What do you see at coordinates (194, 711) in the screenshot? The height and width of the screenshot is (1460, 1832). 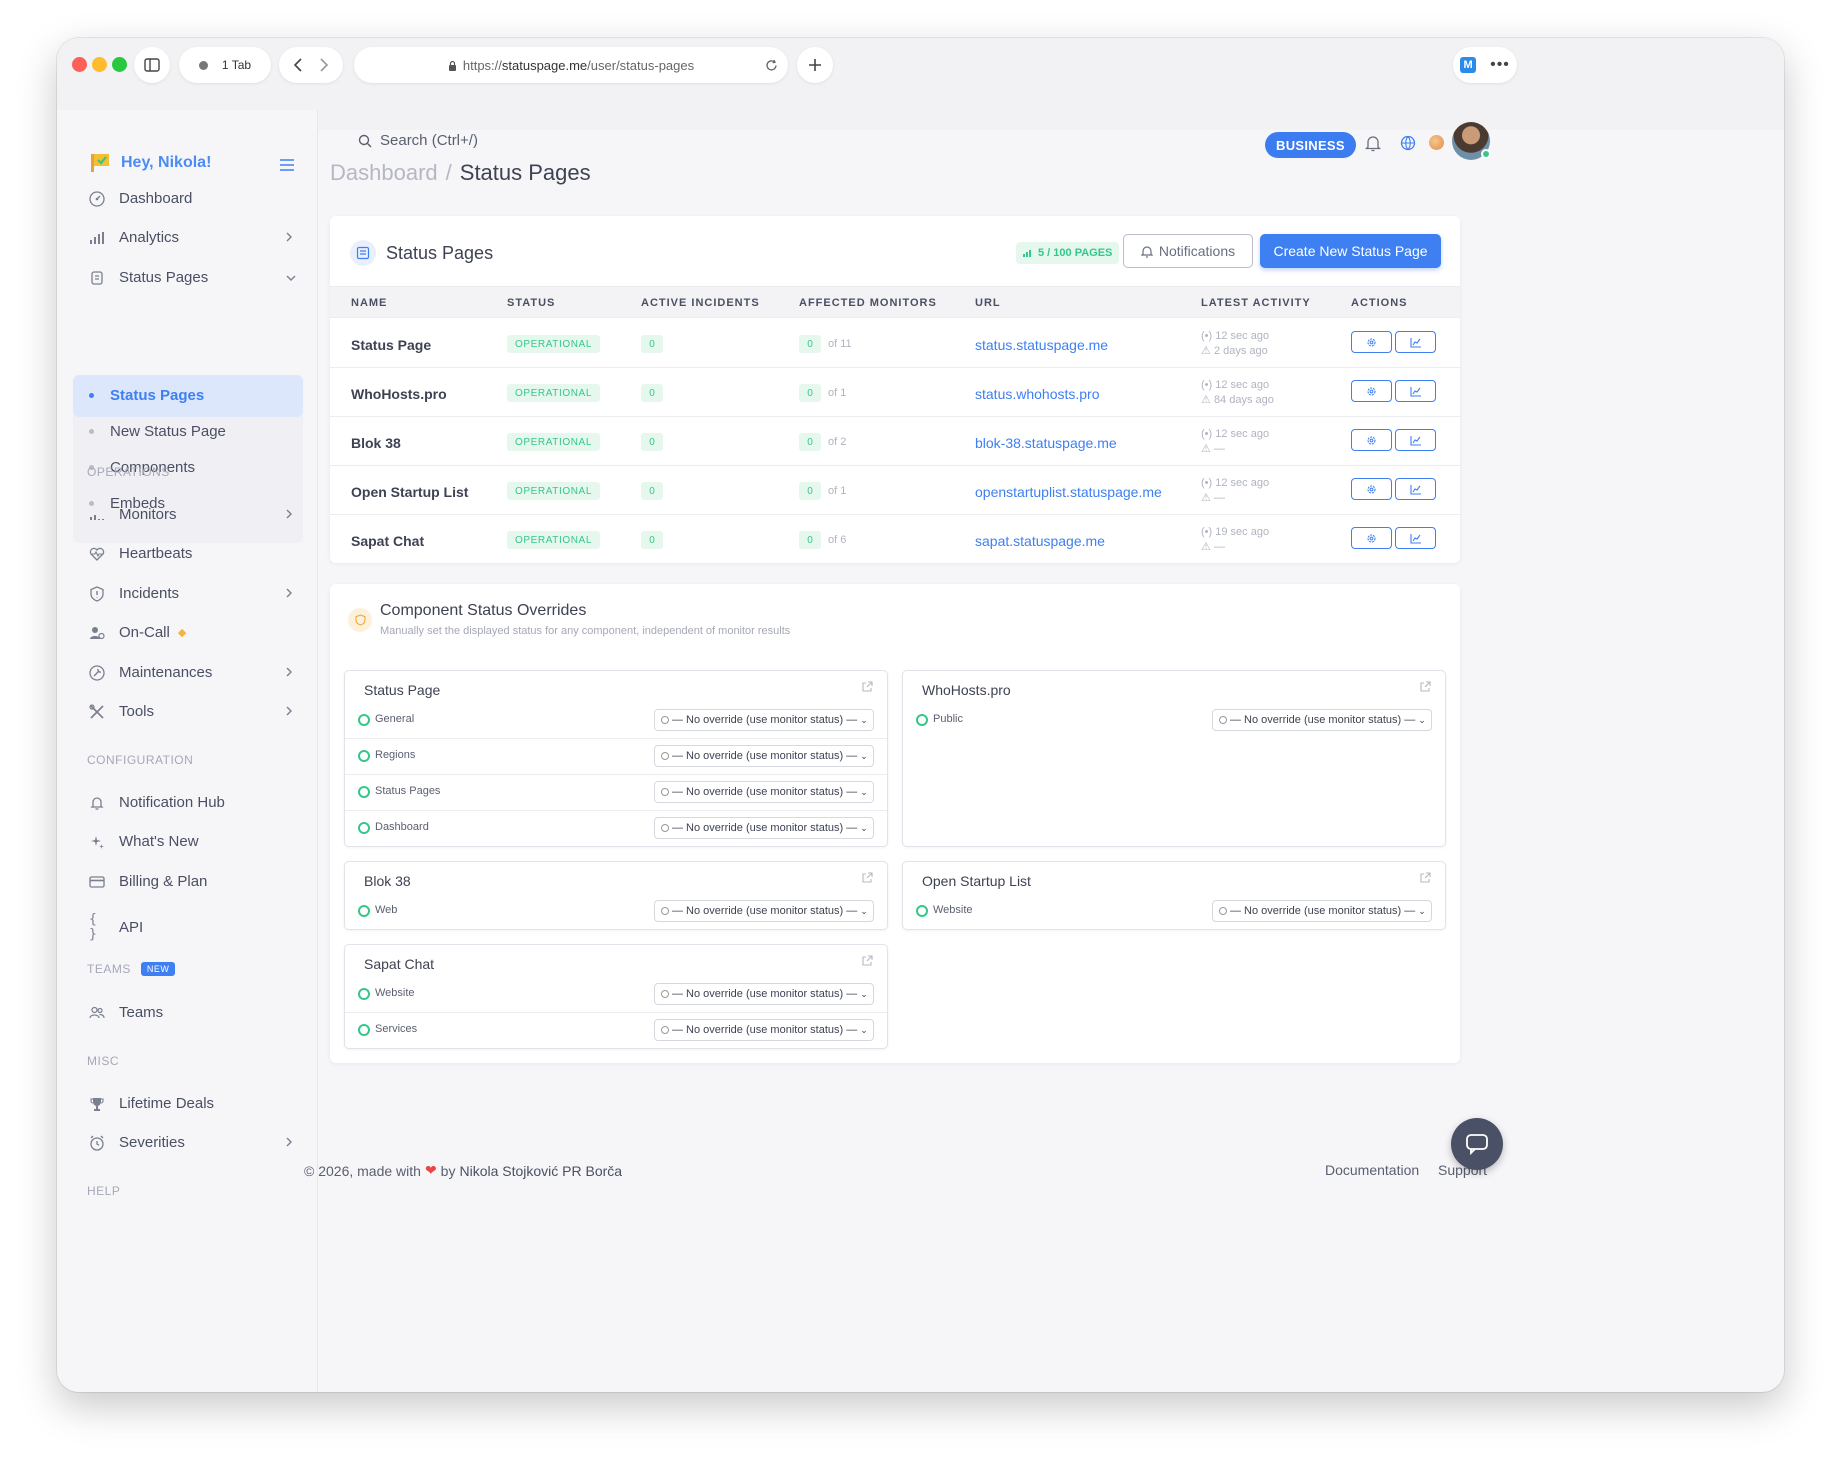 I see `sidebar-item-tools: Tools` at bounding box center [194, 711].